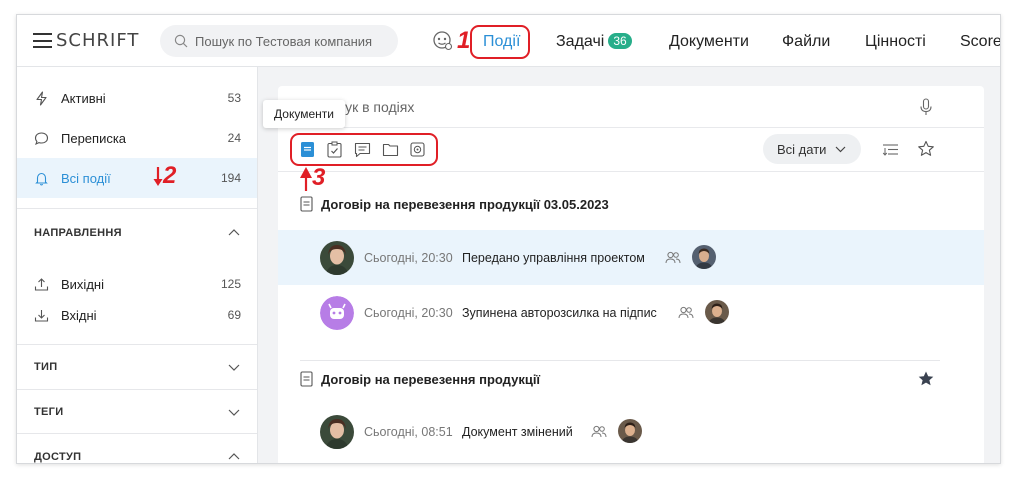 Image resolution: width=1017 pixels, height=481 pixels. Describe the element at coordinates (57, 457) in the screenshot. I see `section-access-title: ДОСТУП` at that location.